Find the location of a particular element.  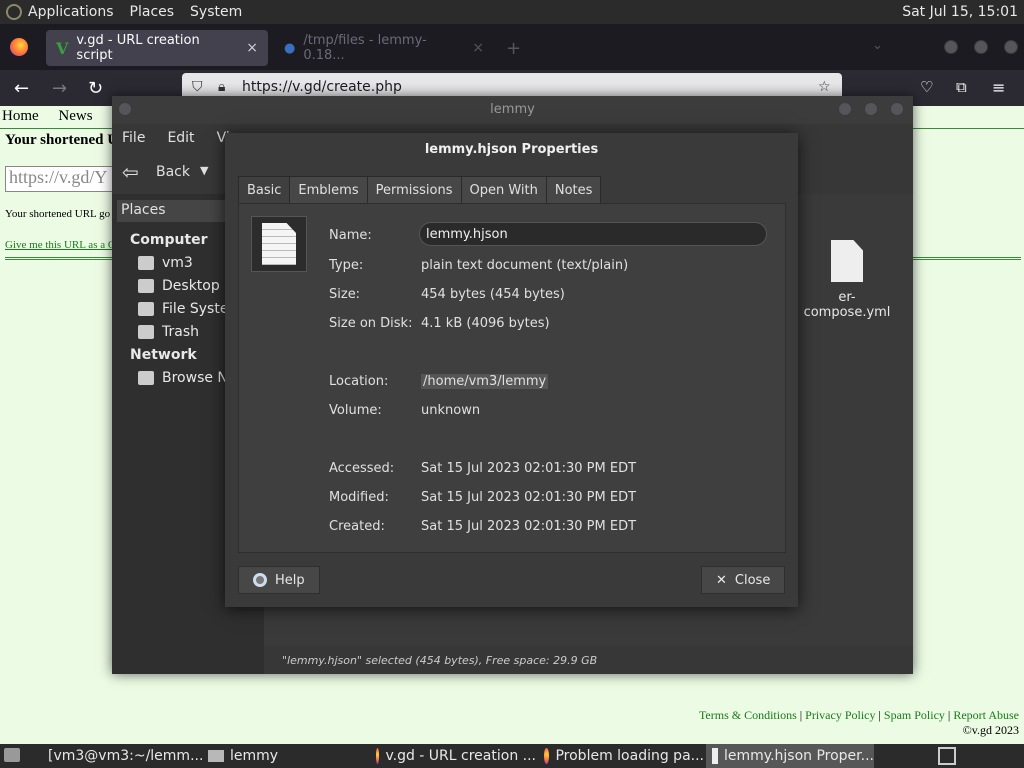

terms-link: Terms & Conditions is located at coordinates (748, 715).